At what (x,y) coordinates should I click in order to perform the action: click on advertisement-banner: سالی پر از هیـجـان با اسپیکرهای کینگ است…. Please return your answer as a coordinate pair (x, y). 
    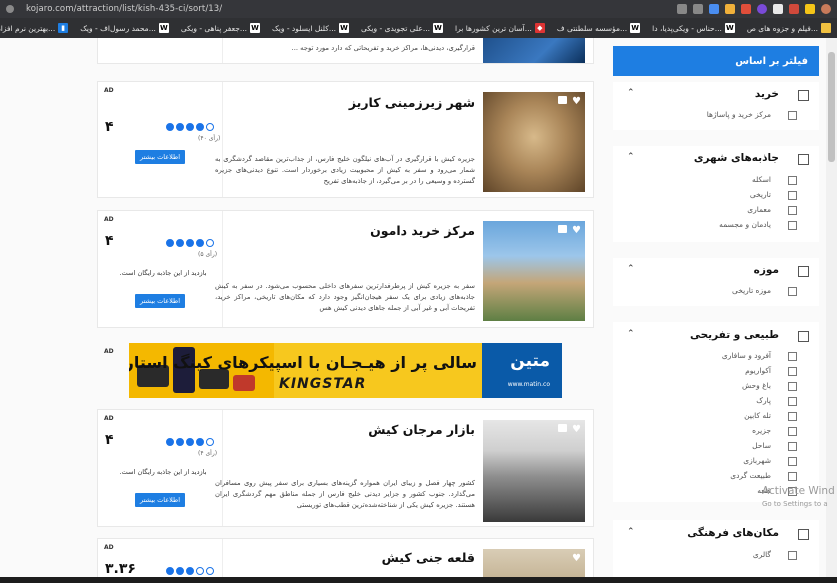
    Looking at the image, I should click on (345, 370).